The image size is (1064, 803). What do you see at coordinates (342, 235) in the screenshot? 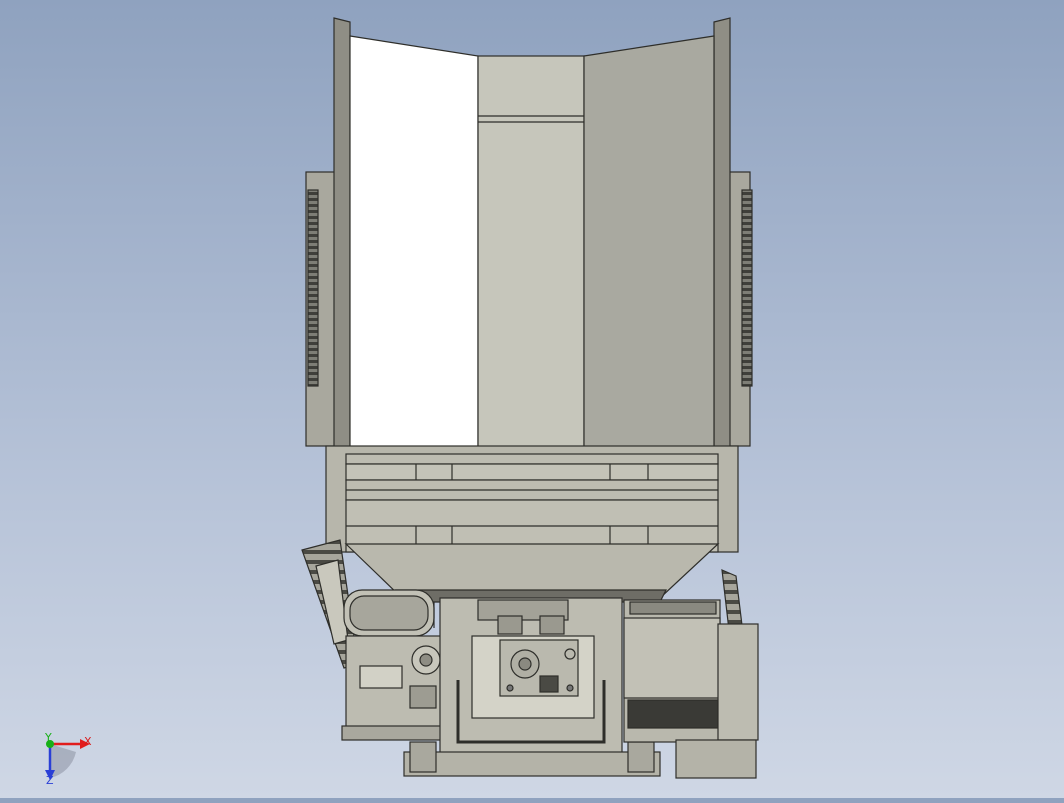
I see `hopper-left-wall` at bounding box center [342, 235].